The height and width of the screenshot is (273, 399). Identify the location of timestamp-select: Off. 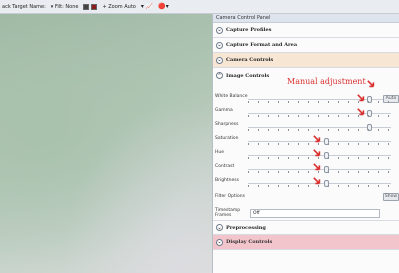
(315, 213).